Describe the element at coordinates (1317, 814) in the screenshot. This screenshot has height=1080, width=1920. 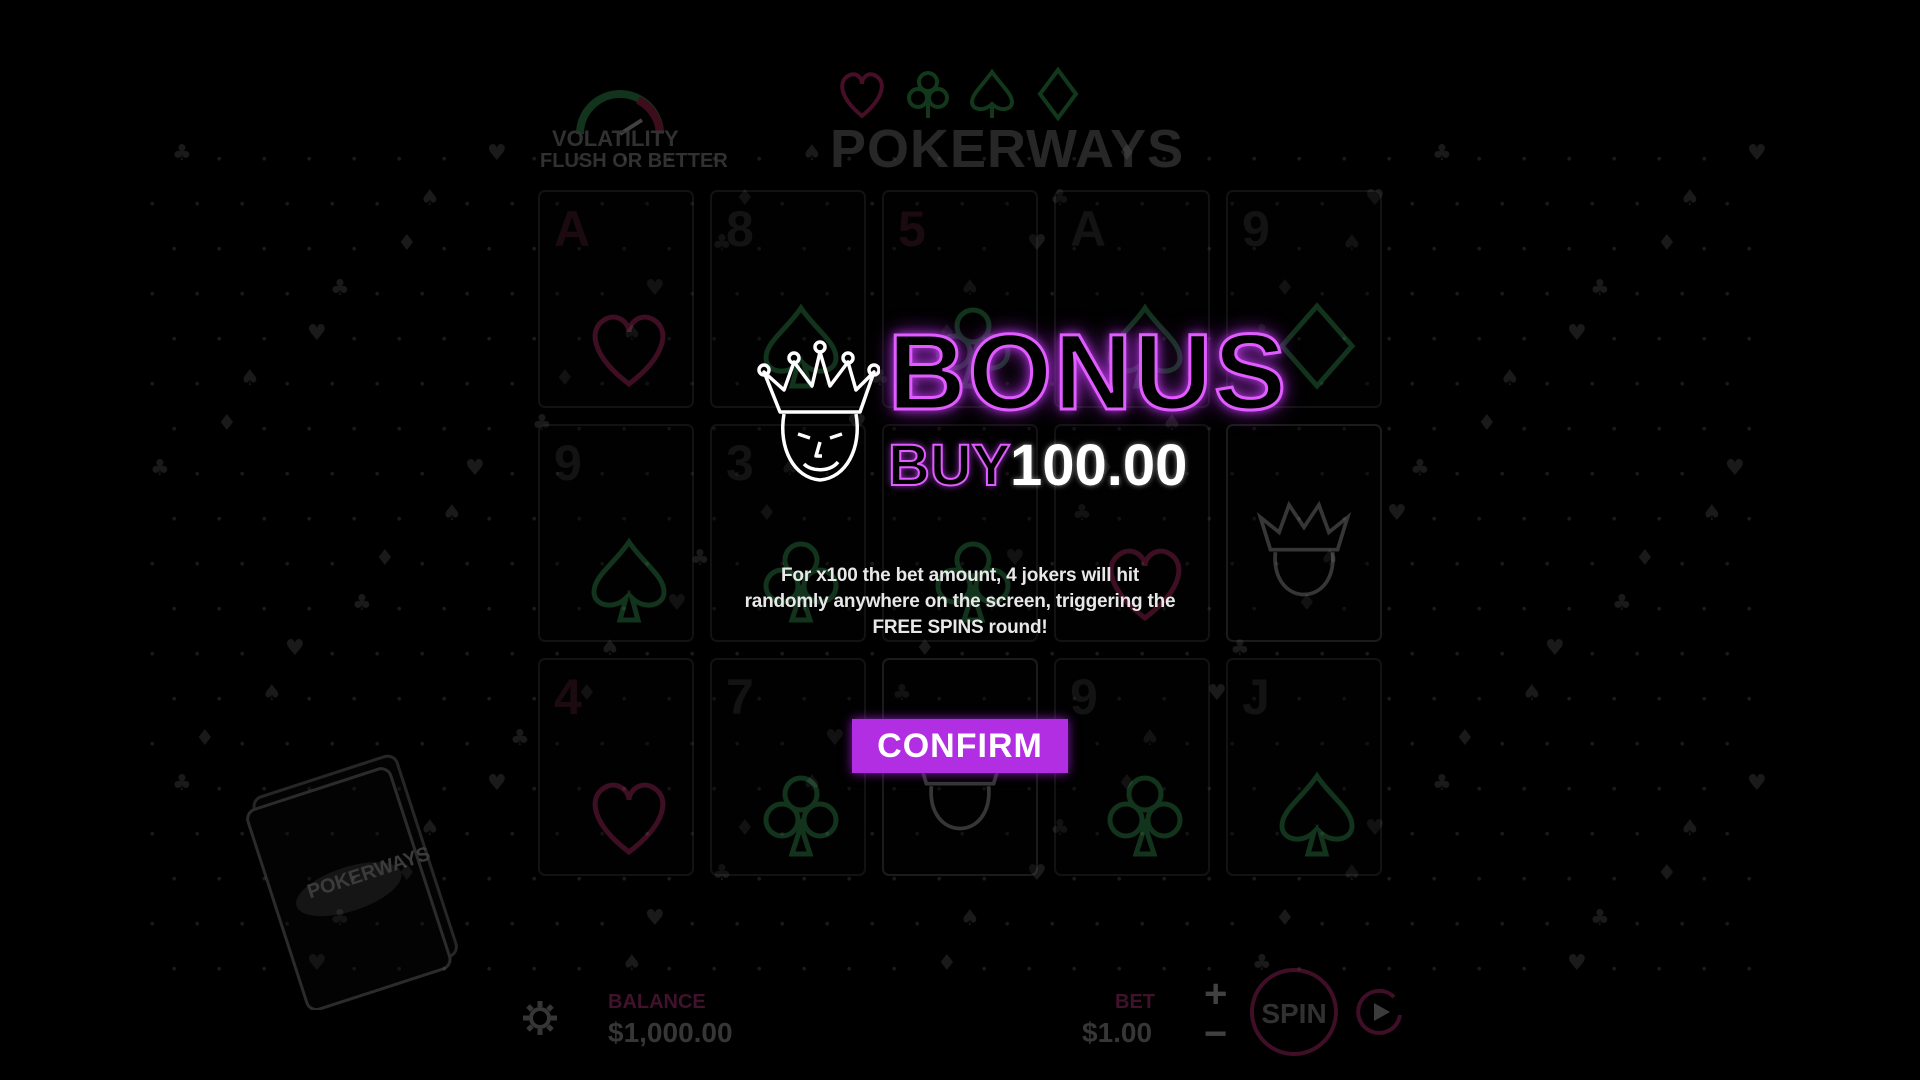
I see `spade-suit-icon` at that location.